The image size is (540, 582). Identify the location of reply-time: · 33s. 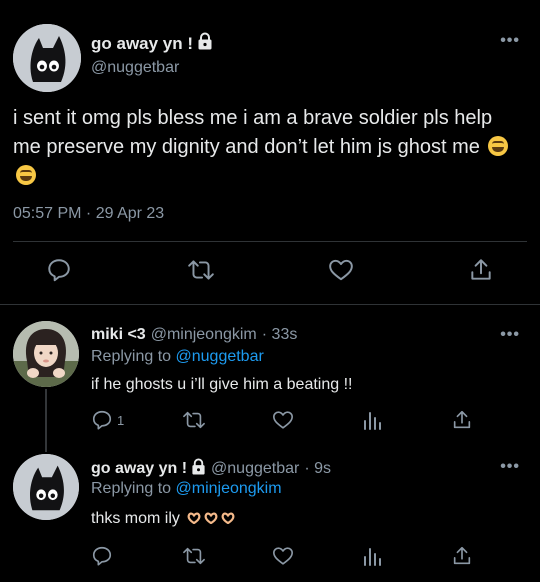
(280, 335).